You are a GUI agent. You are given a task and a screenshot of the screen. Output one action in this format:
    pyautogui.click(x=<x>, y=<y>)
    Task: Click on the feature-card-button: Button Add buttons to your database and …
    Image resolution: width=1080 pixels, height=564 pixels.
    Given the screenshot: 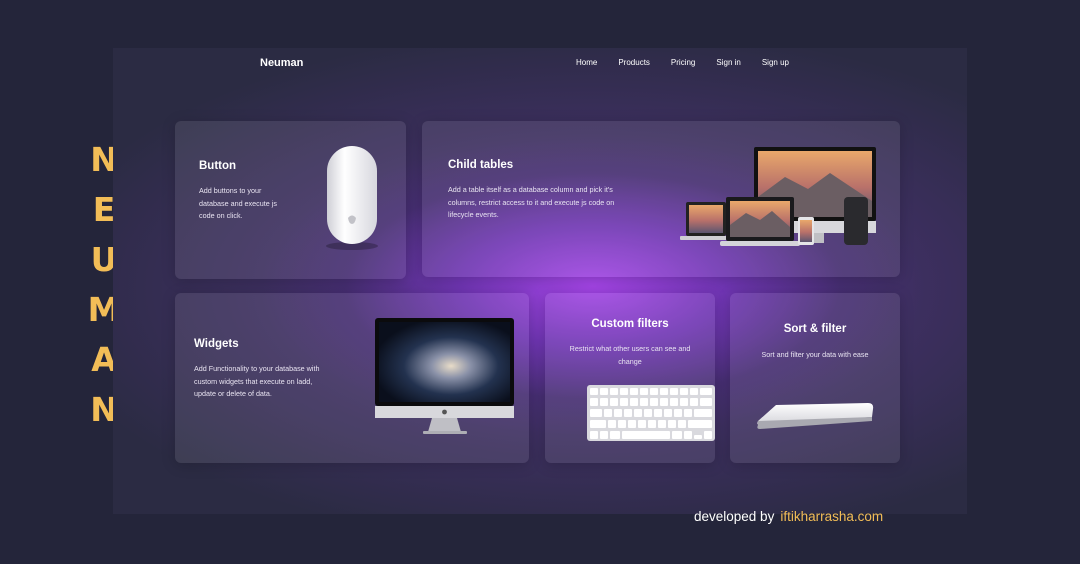 What is the action you would take?
    pyautogui.click(x=290, y=200)
    